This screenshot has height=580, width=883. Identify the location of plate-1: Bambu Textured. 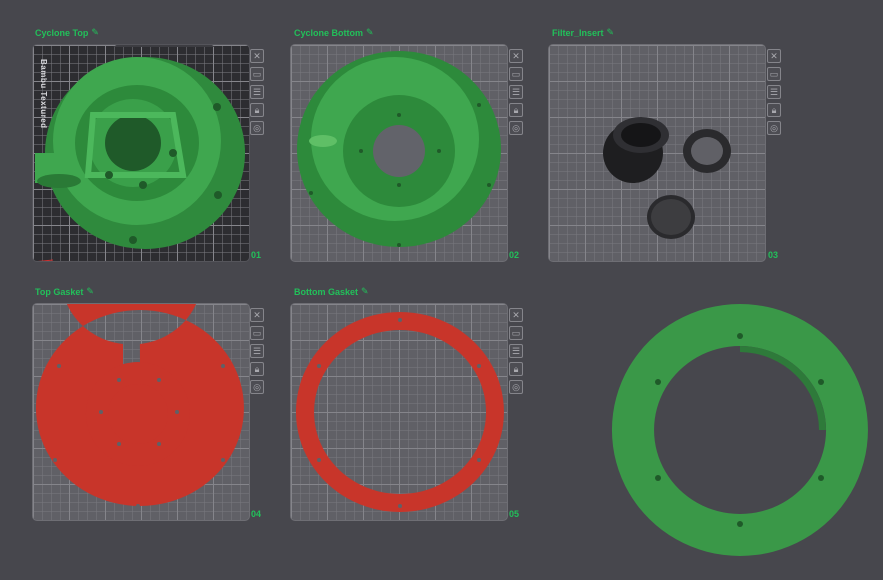
(141, 153).